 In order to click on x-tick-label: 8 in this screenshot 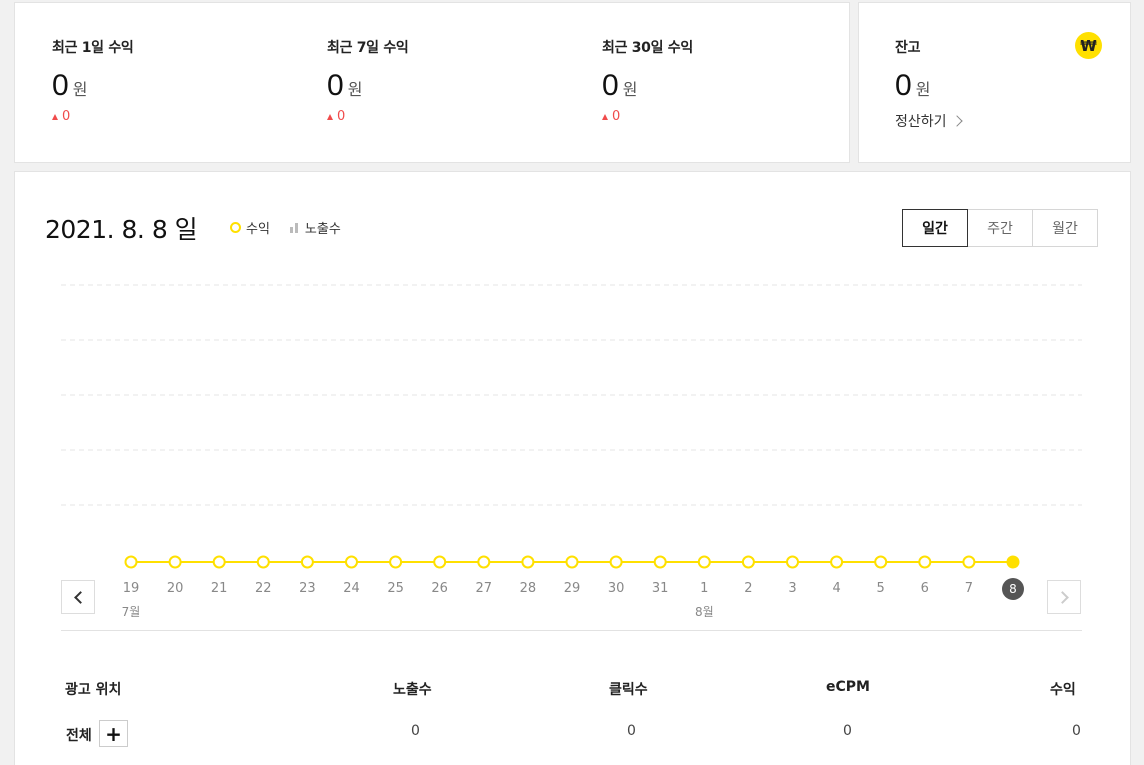, I will do `click(1013, 589)`.